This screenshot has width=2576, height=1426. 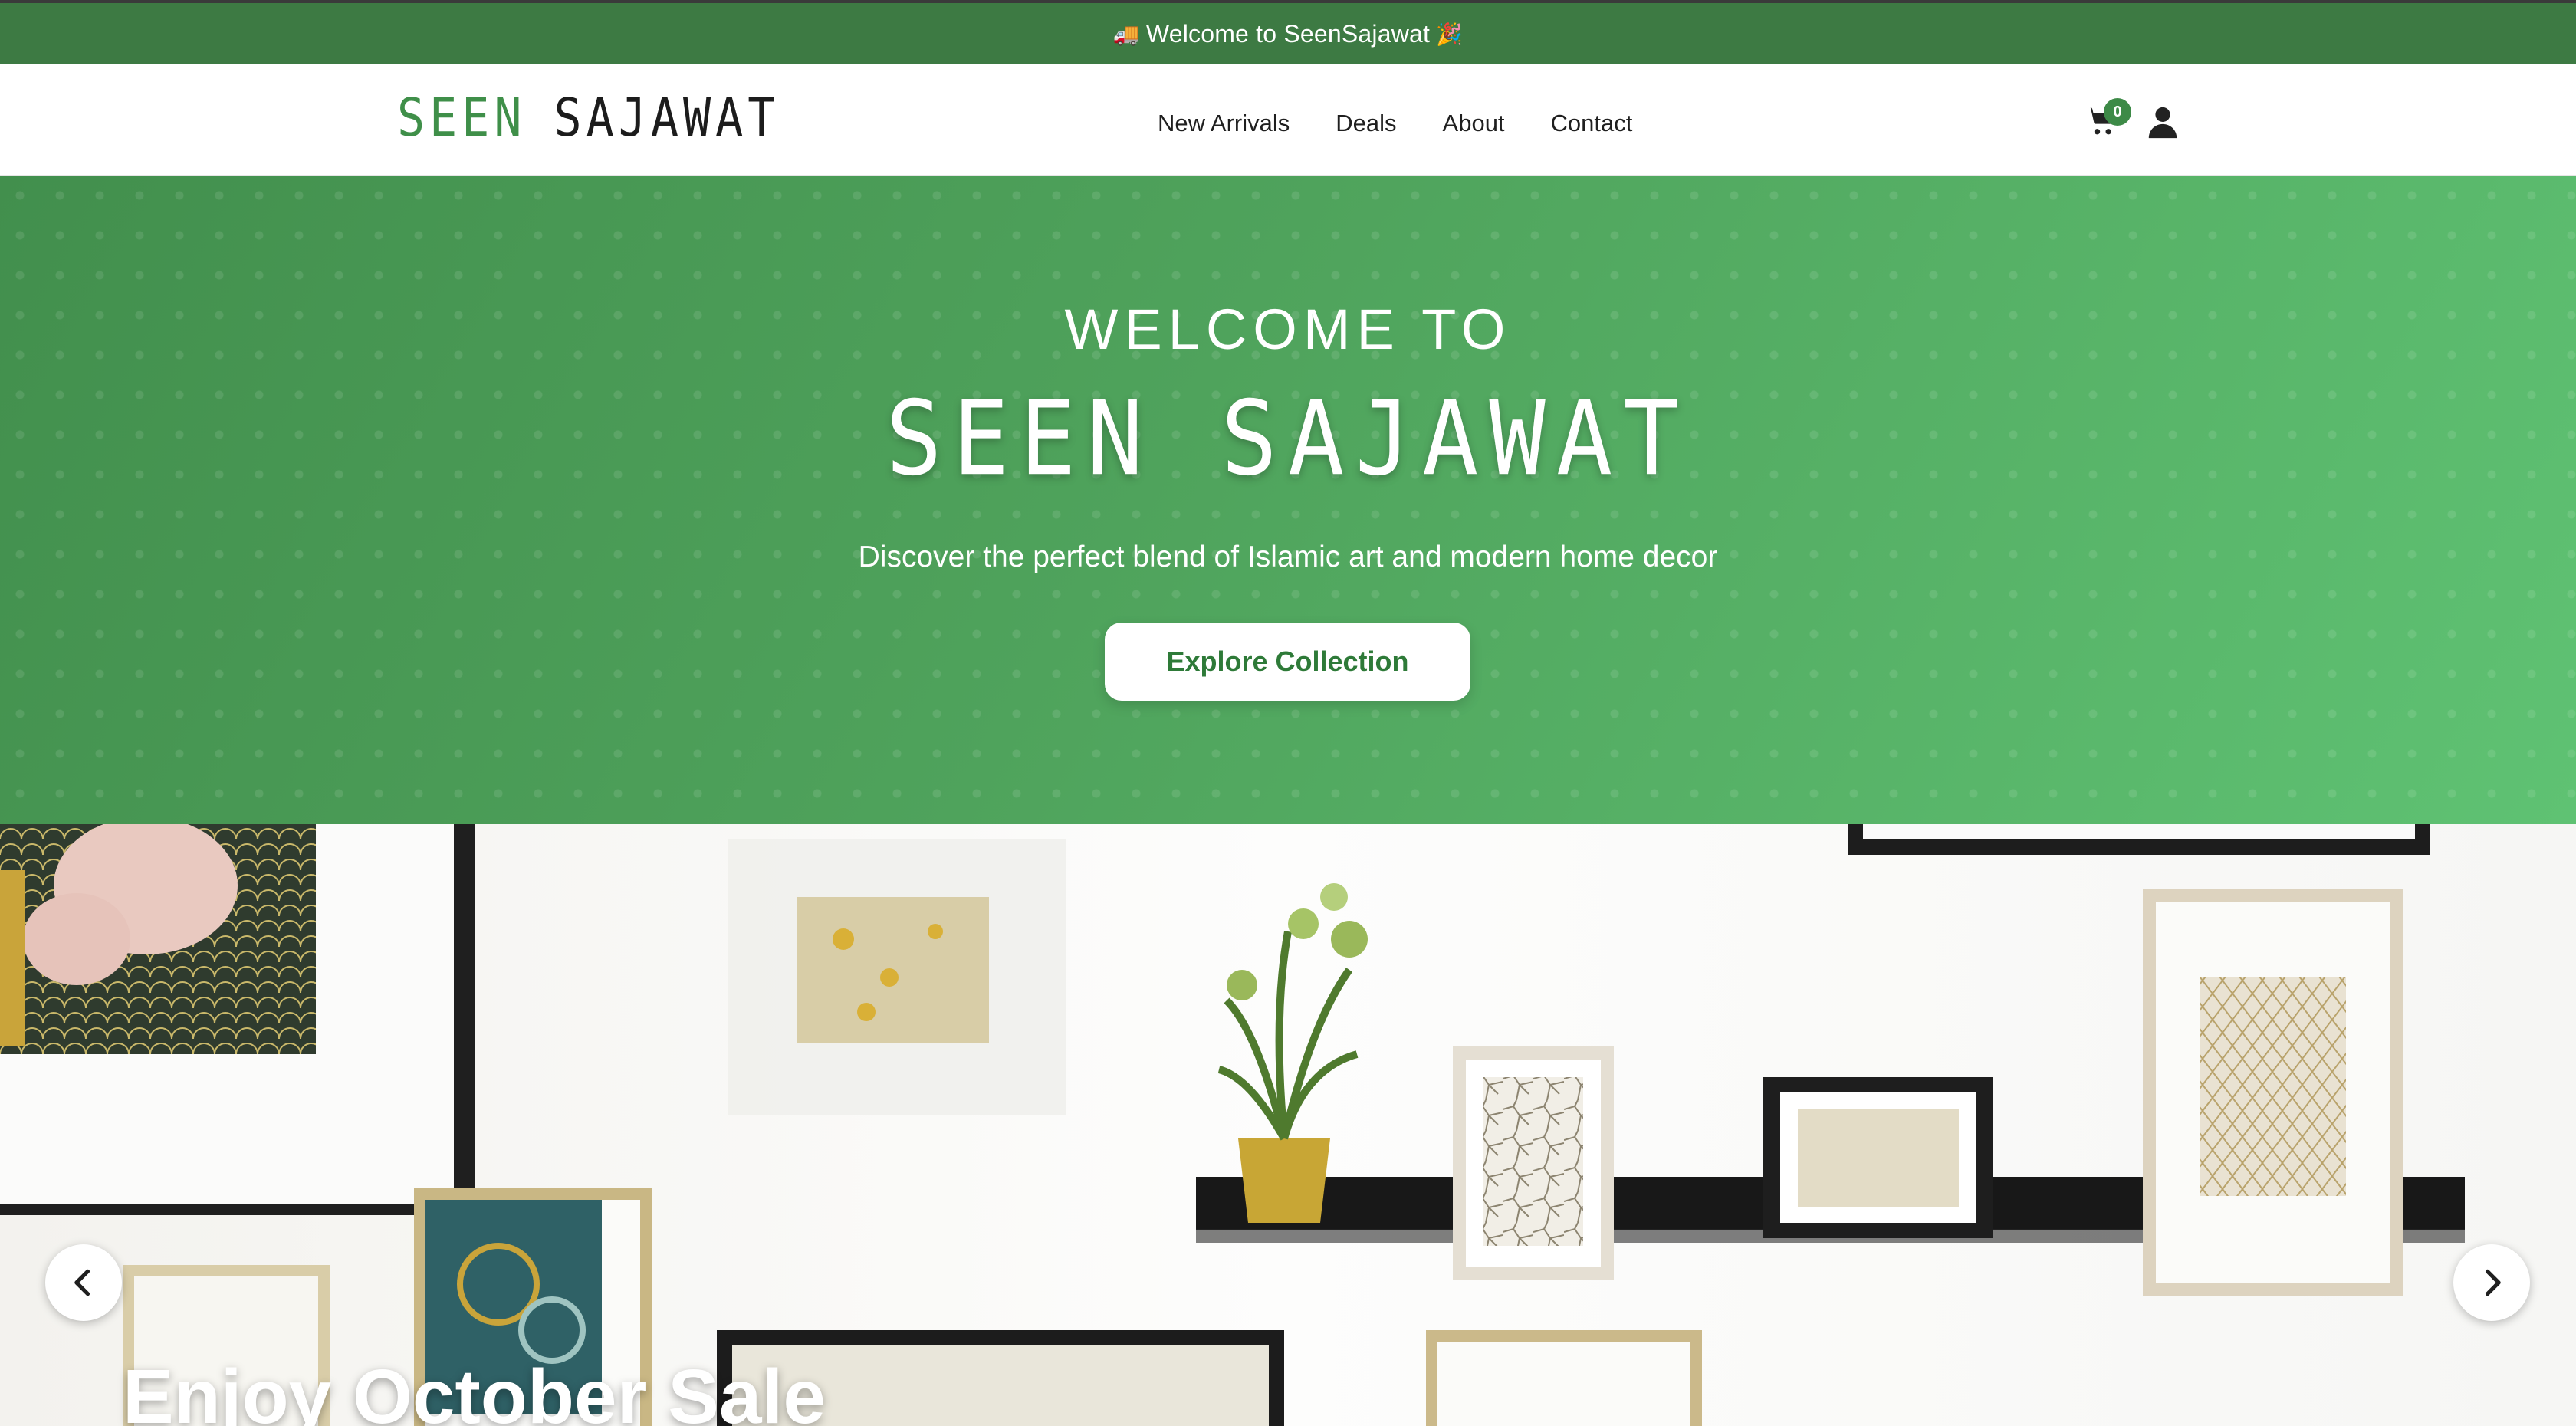 I want to click on logo-word-sajawat: SAJAWAT, so click(x=667, y=118).